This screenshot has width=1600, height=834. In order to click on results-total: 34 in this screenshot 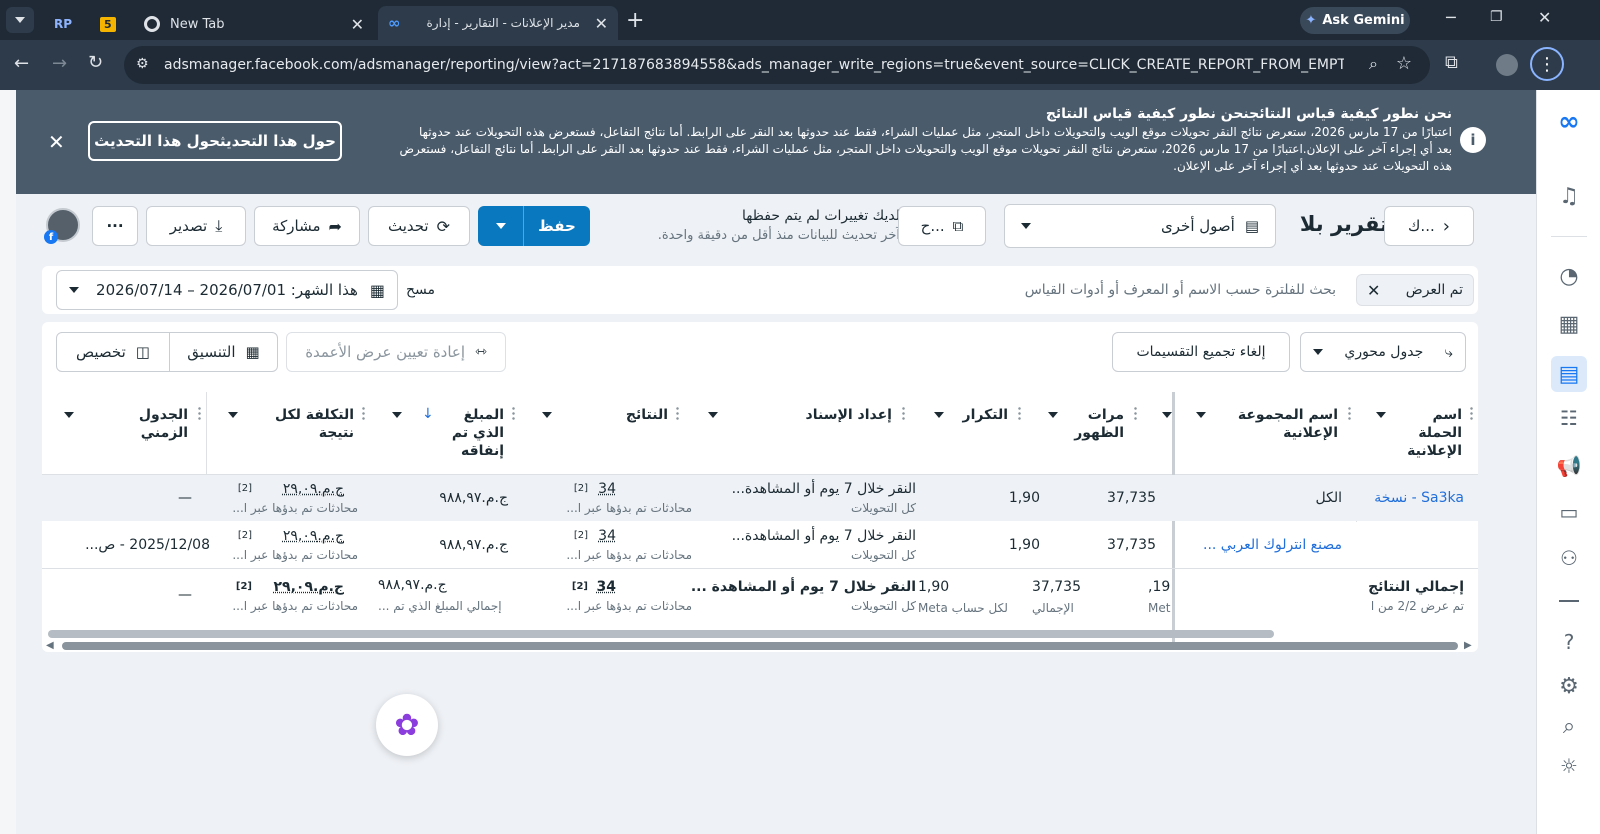, I will do `click(606, 587)`.